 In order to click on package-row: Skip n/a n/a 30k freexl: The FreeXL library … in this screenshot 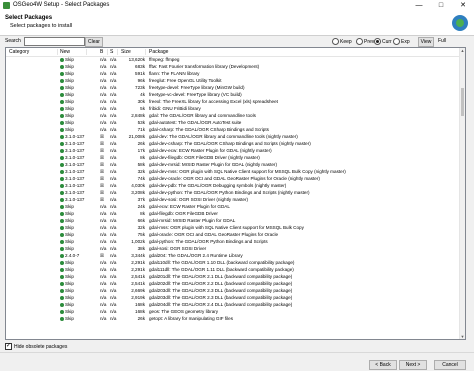, I will do `click(233, 102)`.